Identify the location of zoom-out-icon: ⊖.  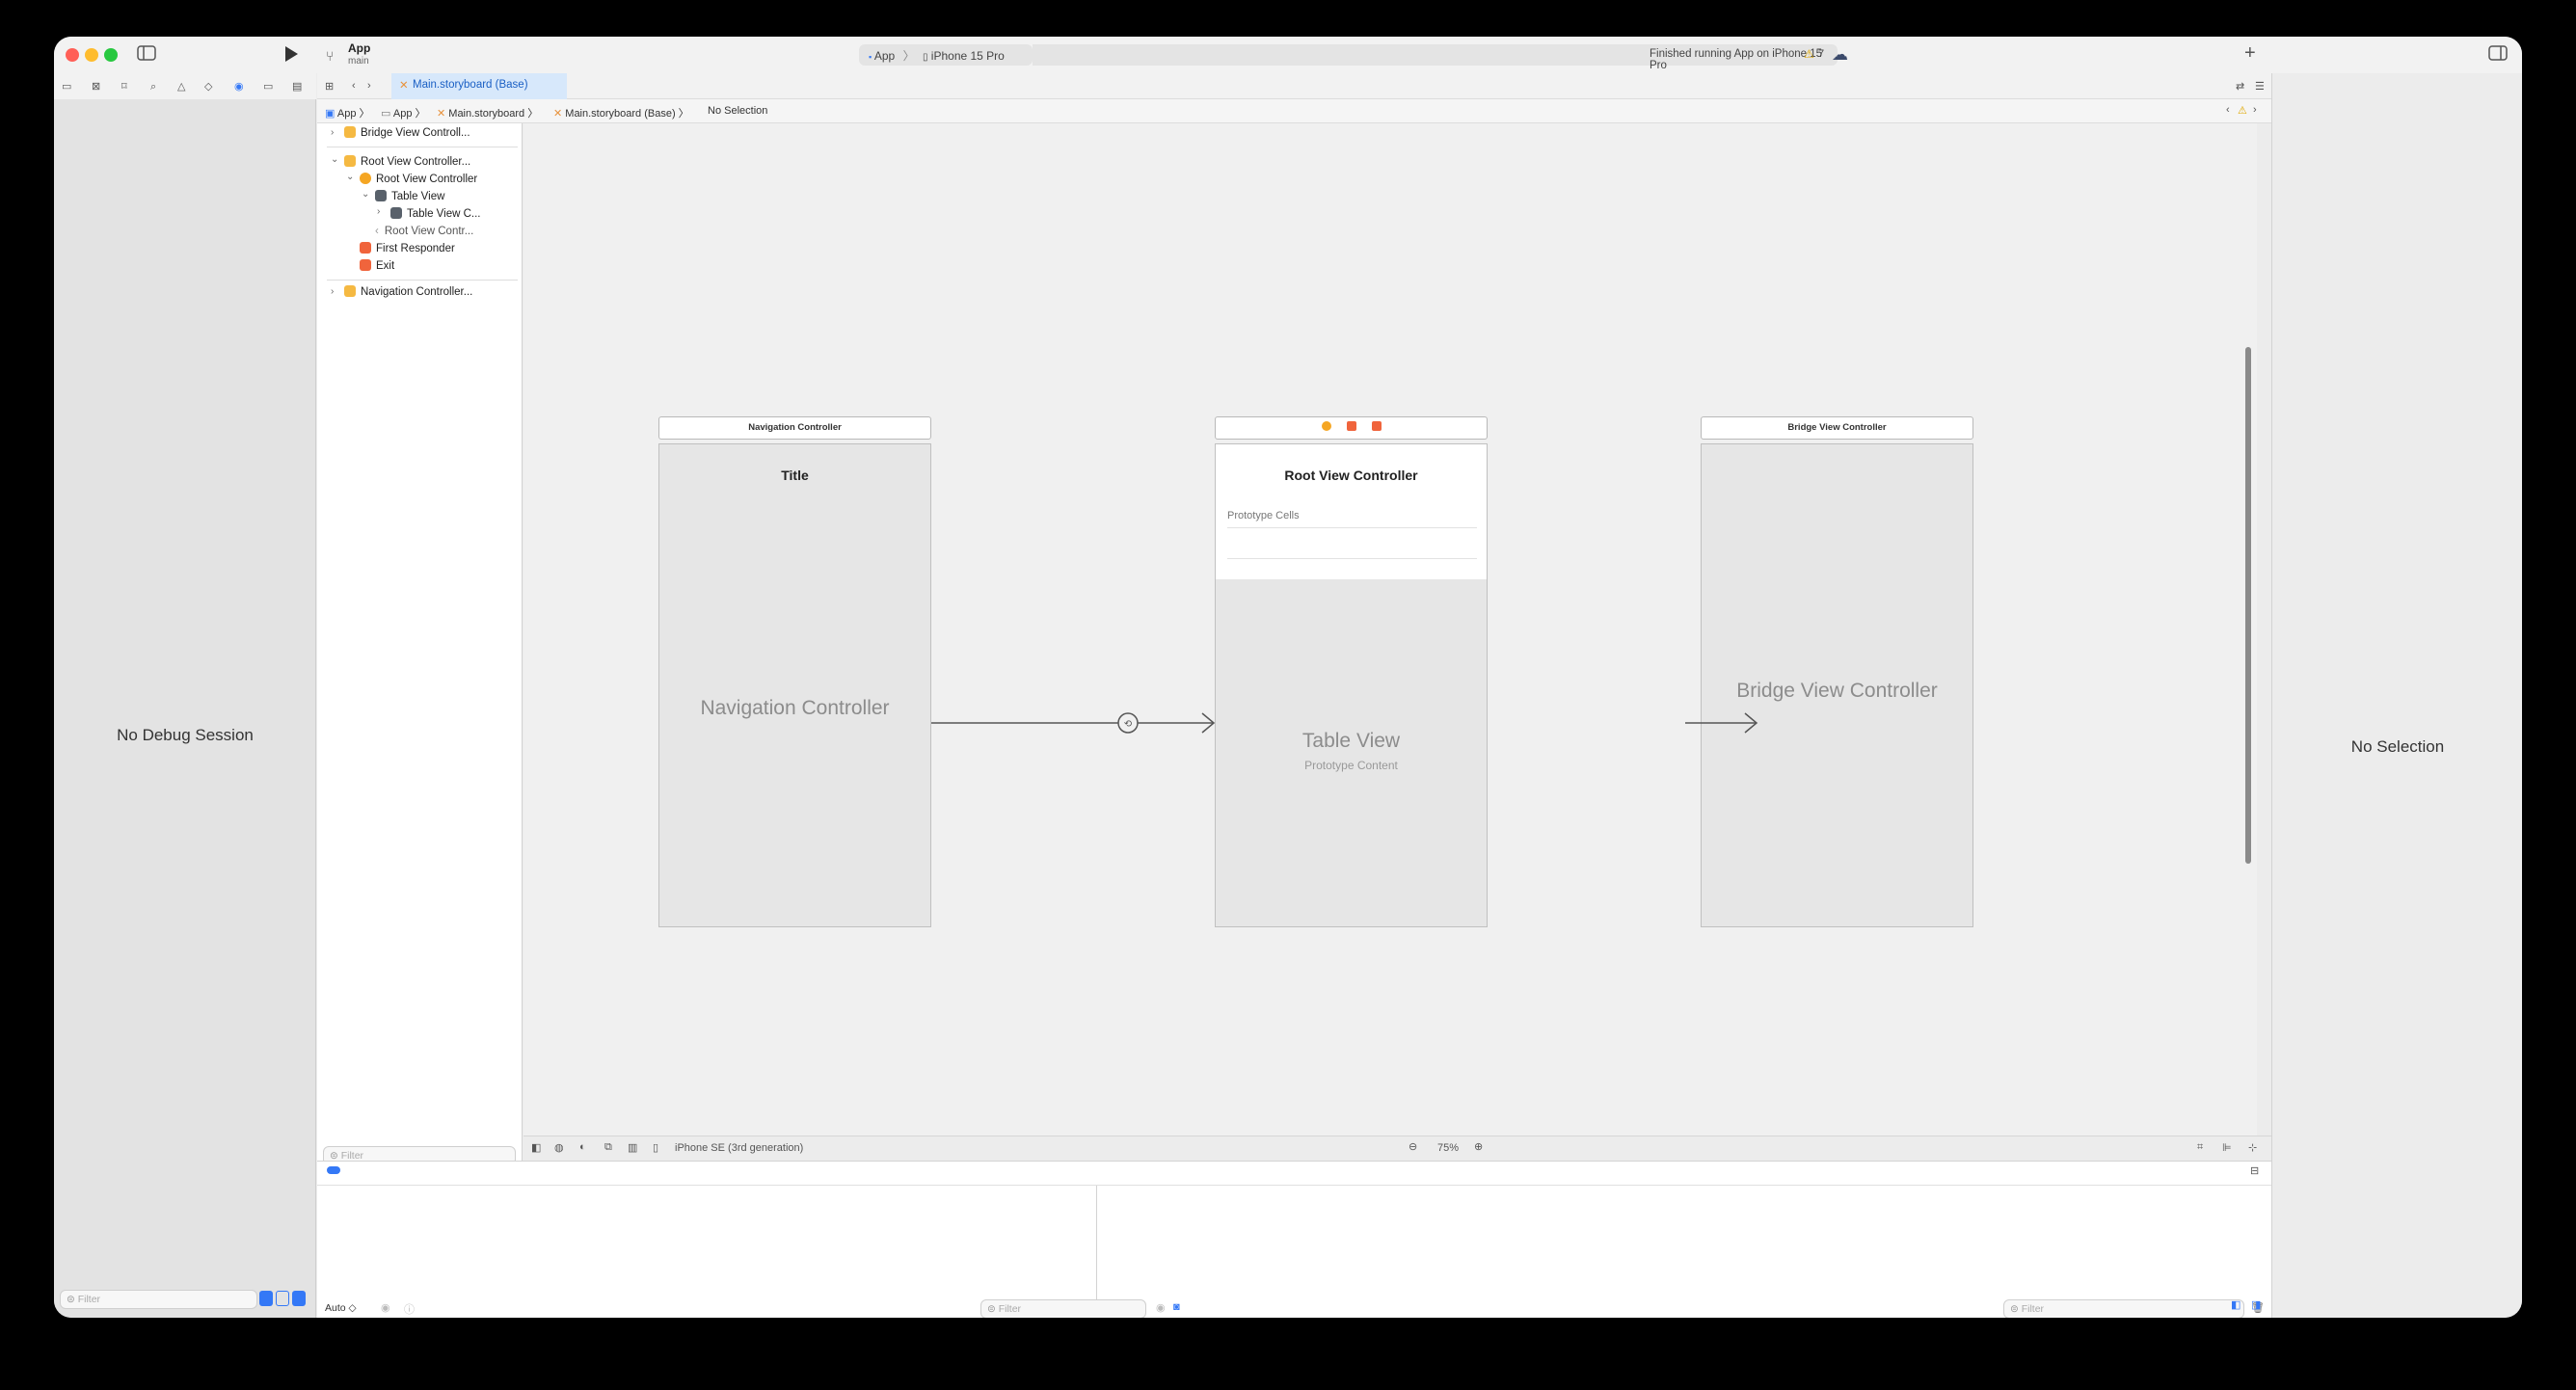
(1413, 1146).